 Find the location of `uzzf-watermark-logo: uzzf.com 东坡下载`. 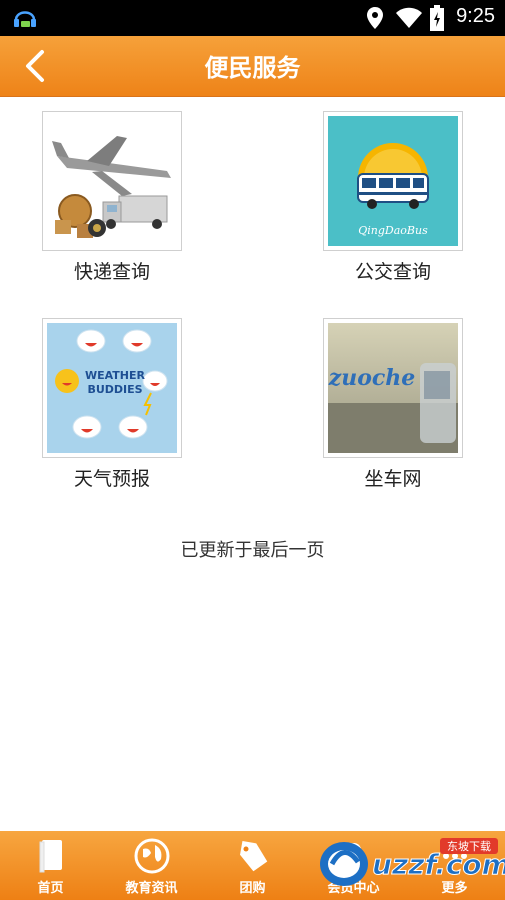

uzzf-watermark-logo: uzzf.com 东坡下载 is located at coordinates (412, 862).